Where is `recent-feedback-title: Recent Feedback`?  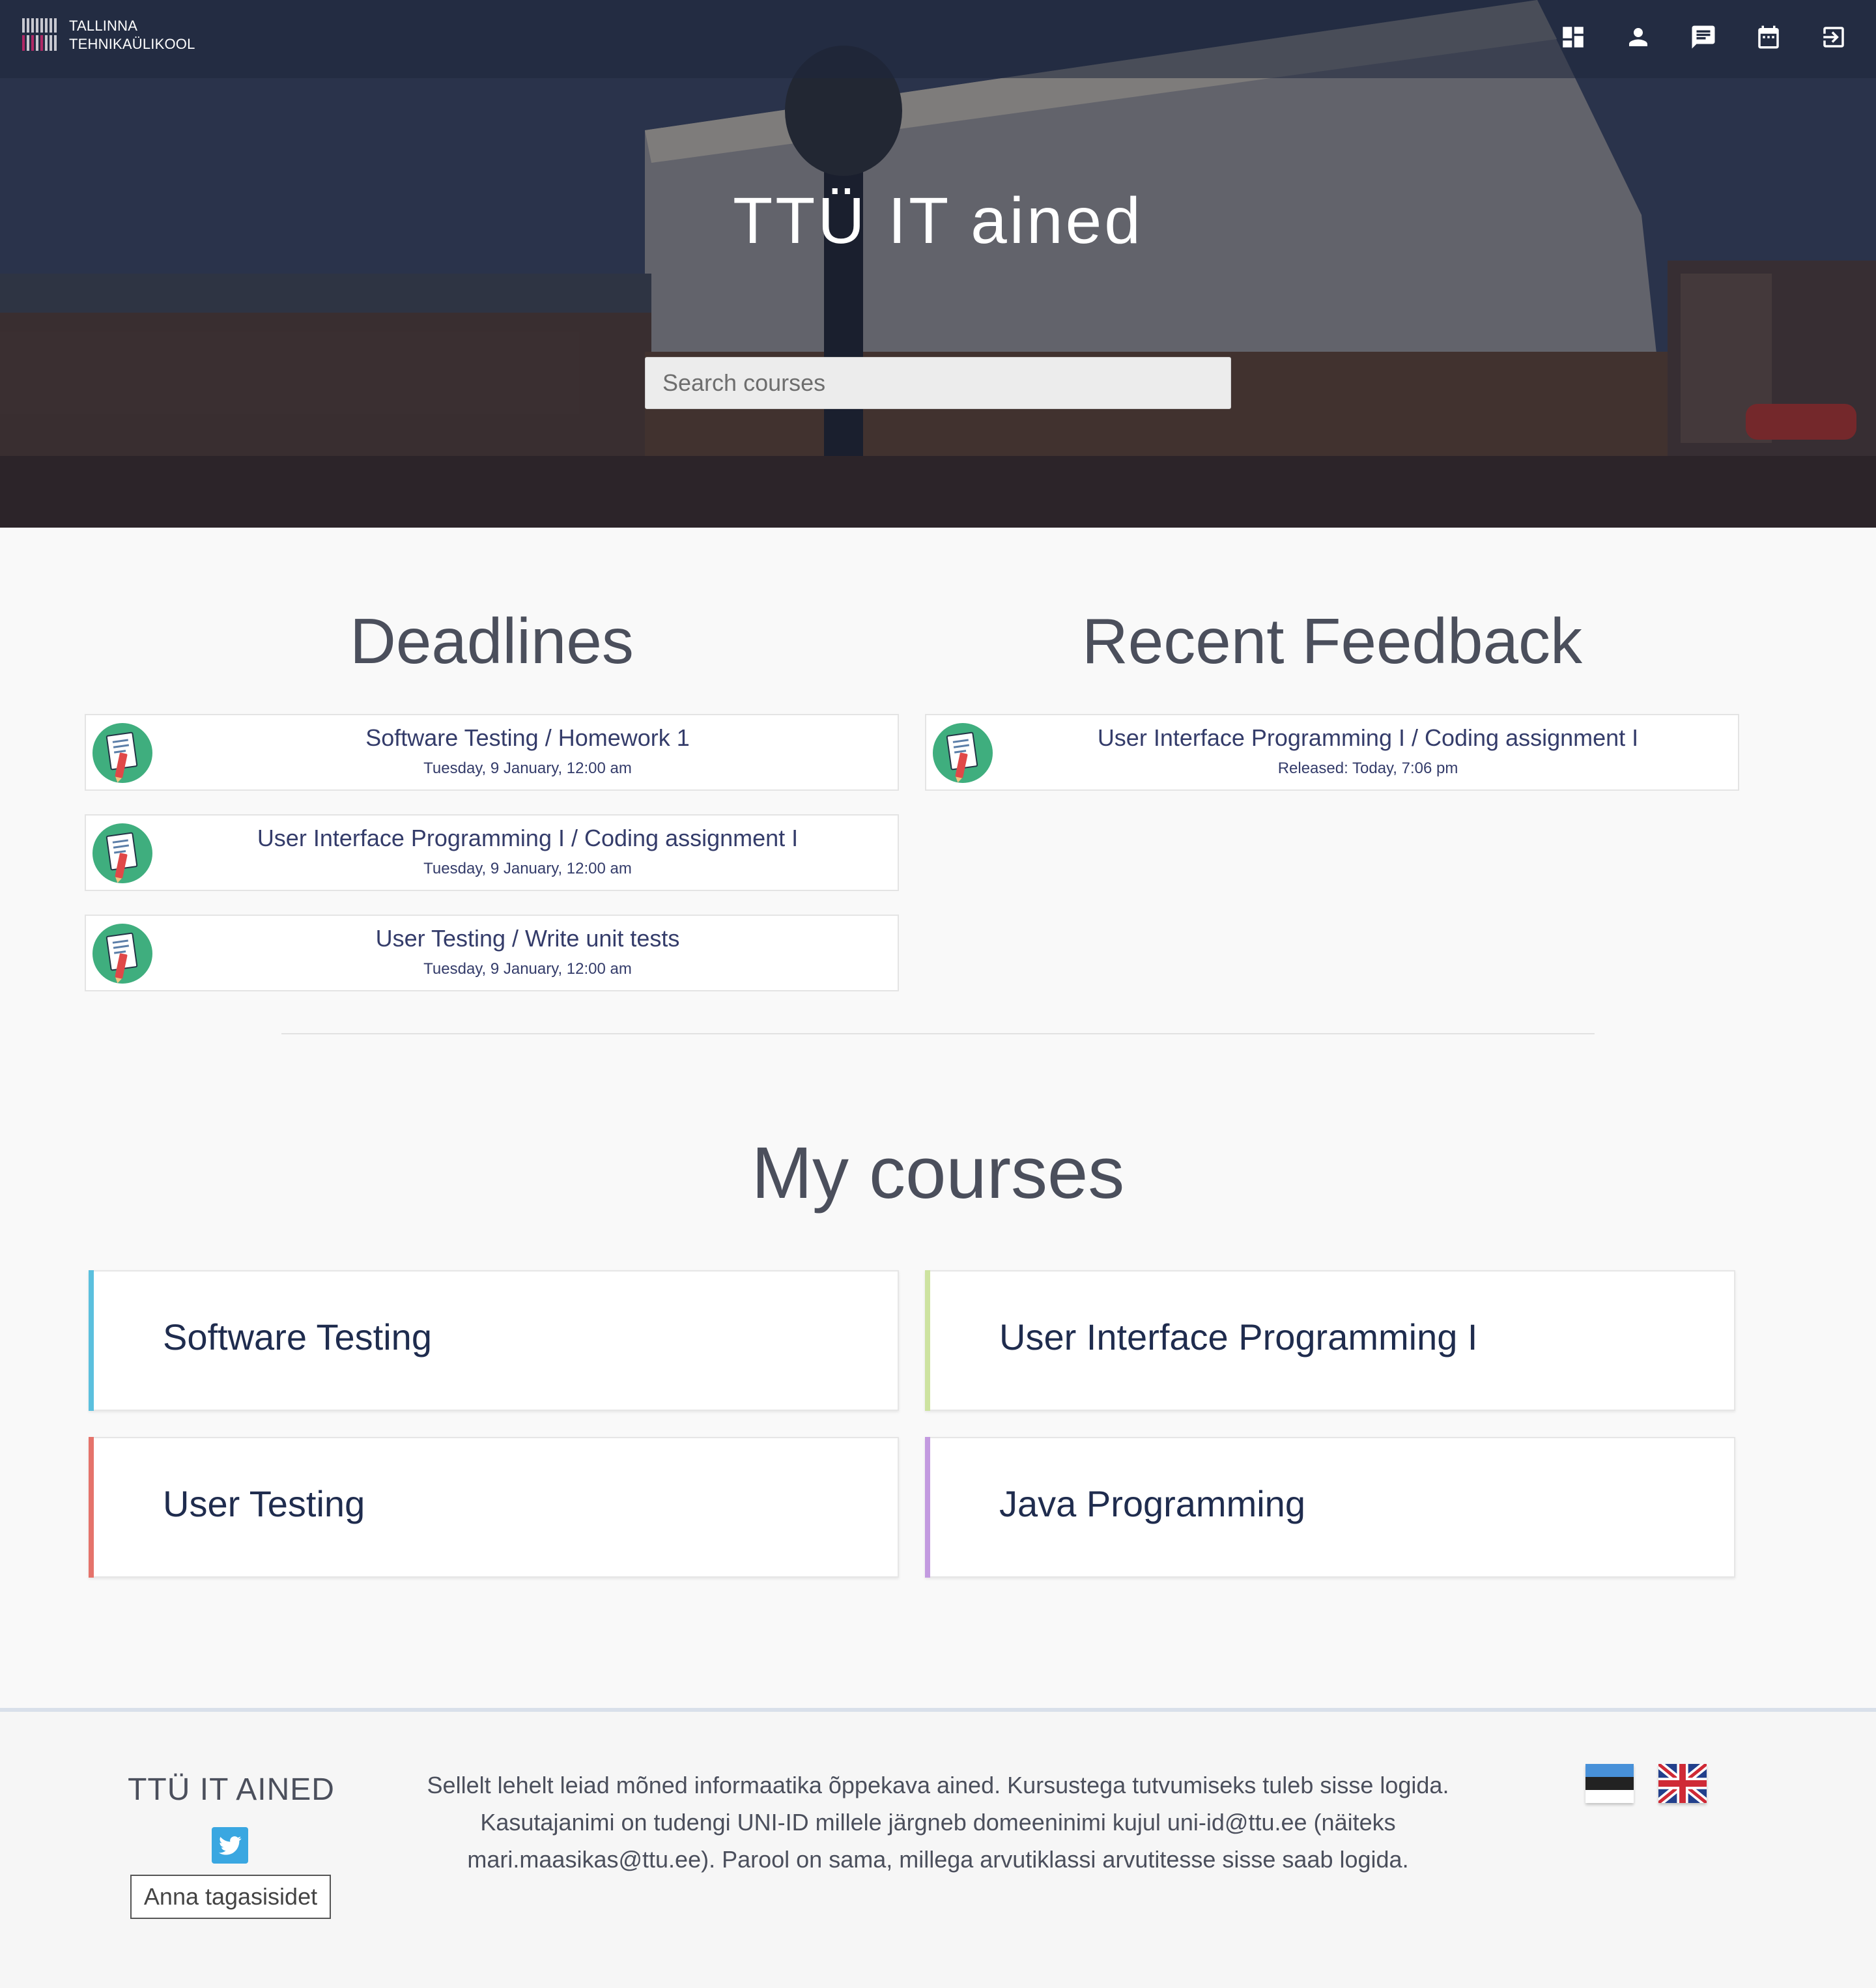 recent-feedback-title: Recent Feedback is located at coordinates (1332, 641).